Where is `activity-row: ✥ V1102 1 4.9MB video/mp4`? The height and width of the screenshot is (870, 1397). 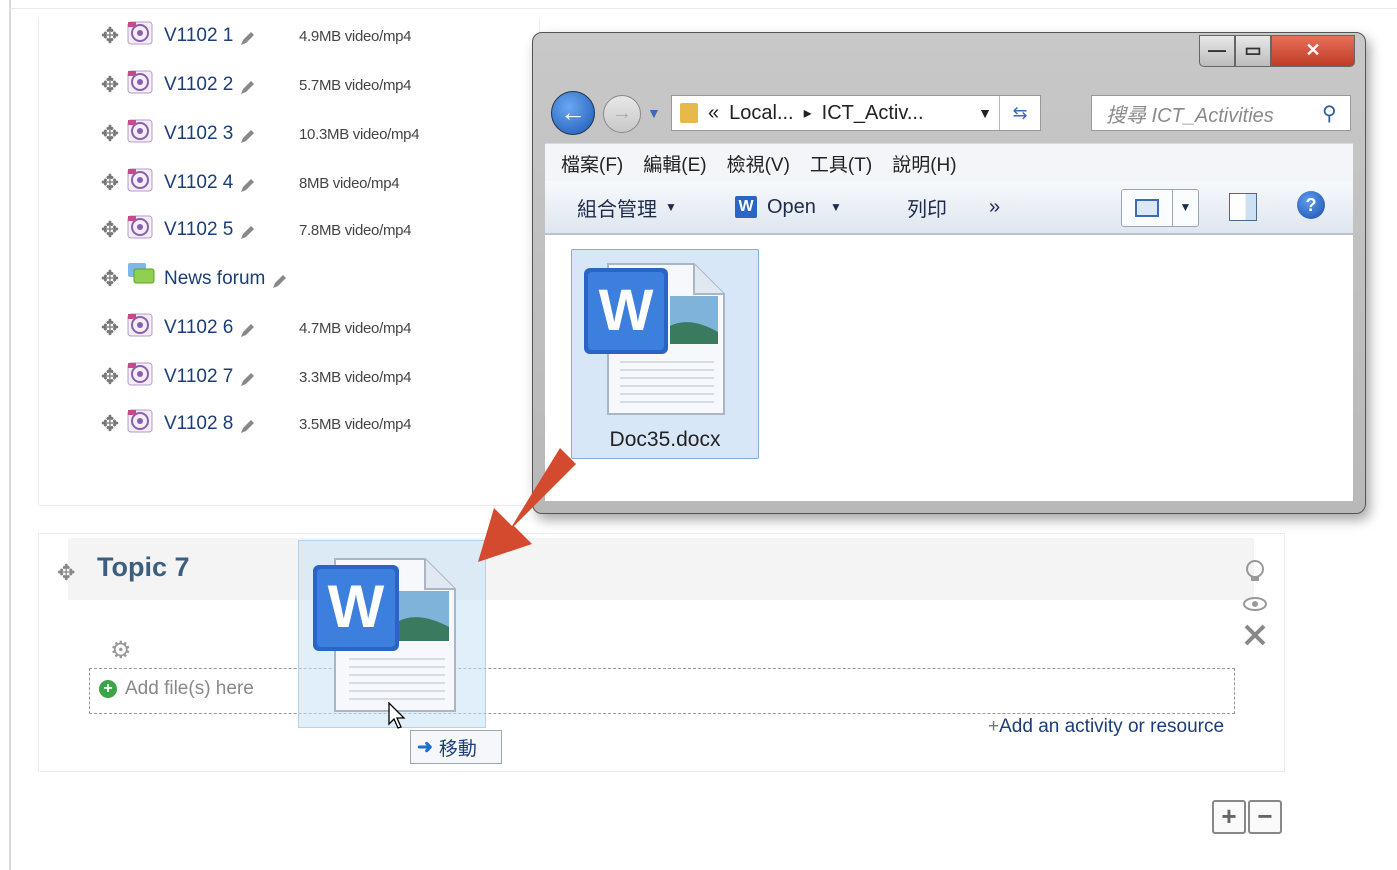 activity-row: ✥ V1102 1 4.9MB video/mp4 is located at coordinates (255, 35).